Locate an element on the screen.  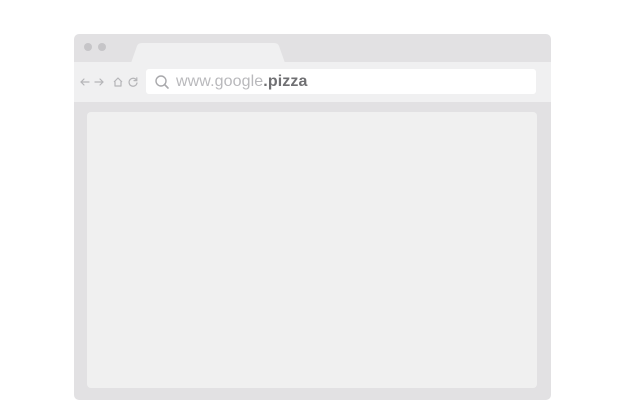
url-tld: .pizza is located at coordinates (285, 81).